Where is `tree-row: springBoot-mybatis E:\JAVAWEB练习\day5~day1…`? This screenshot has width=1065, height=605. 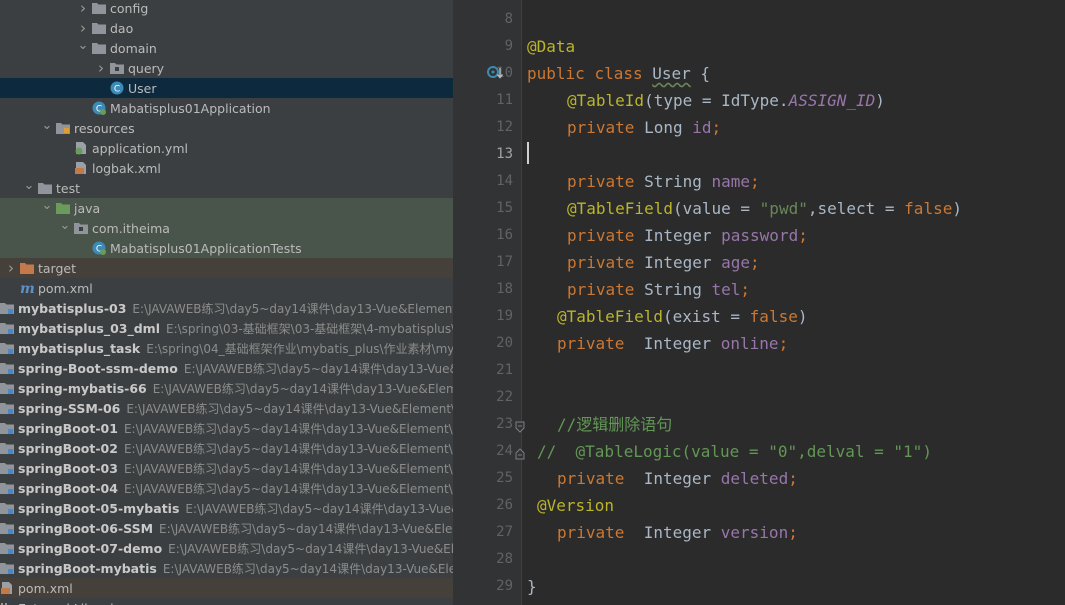 tree-row: springBoot-mybatis E:\JAVAWEB练习\day5~day1… is located at coordinates (226, 568).